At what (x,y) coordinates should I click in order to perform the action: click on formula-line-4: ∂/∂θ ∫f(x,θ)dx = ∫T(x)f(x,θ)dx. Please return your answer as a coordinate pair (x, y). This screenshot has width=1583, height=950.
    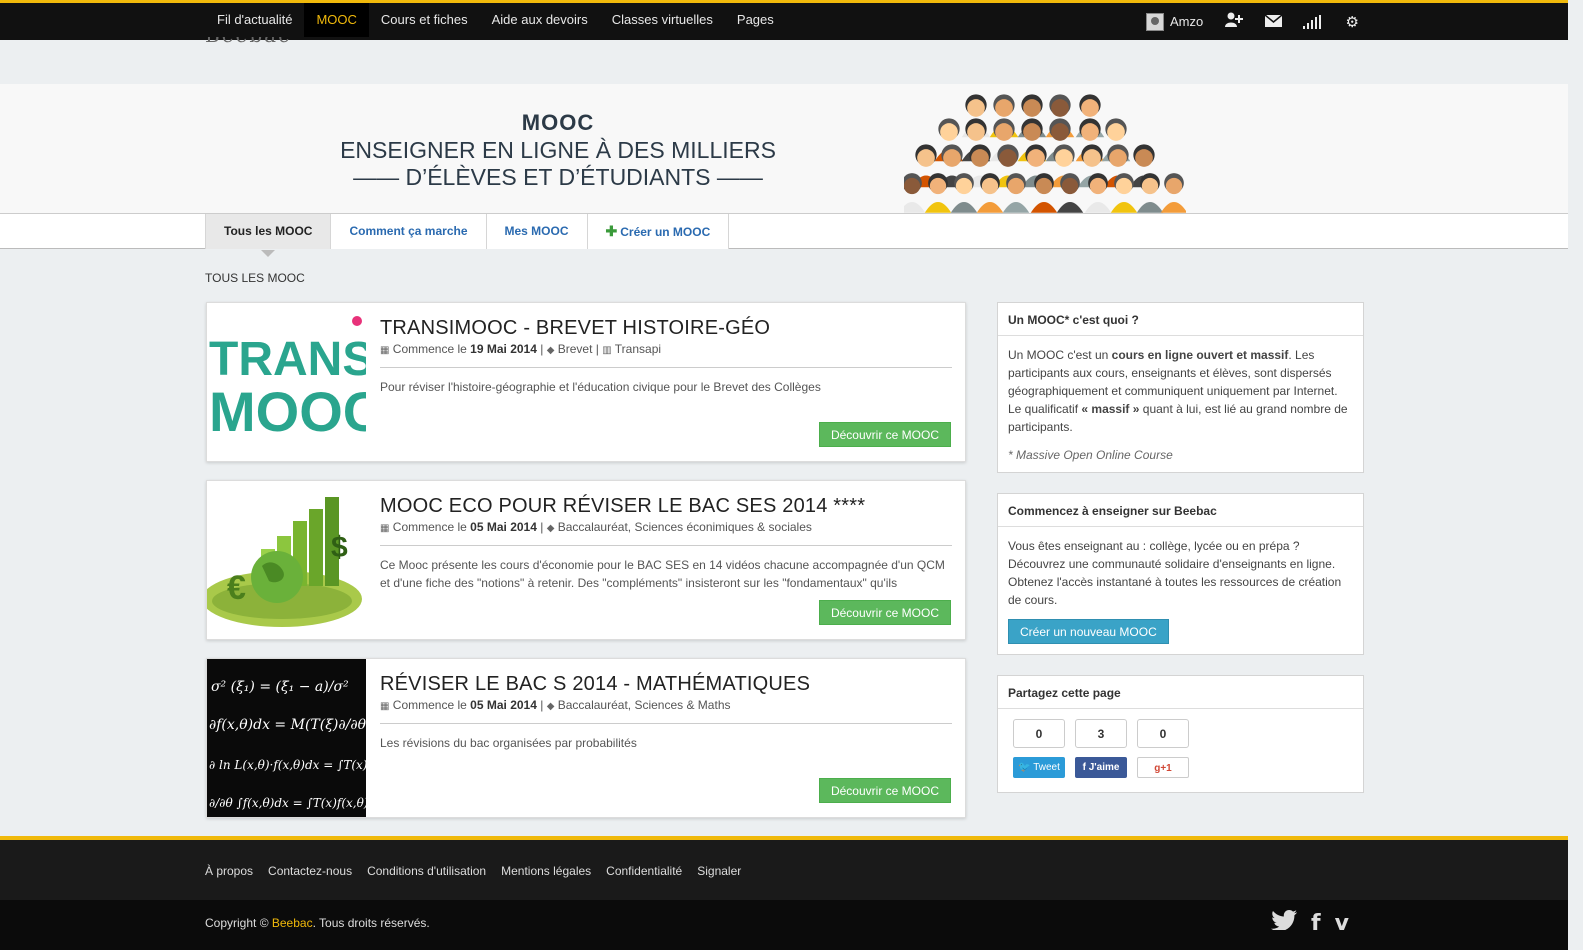
    Looking at the image, I should click on (287, 803).